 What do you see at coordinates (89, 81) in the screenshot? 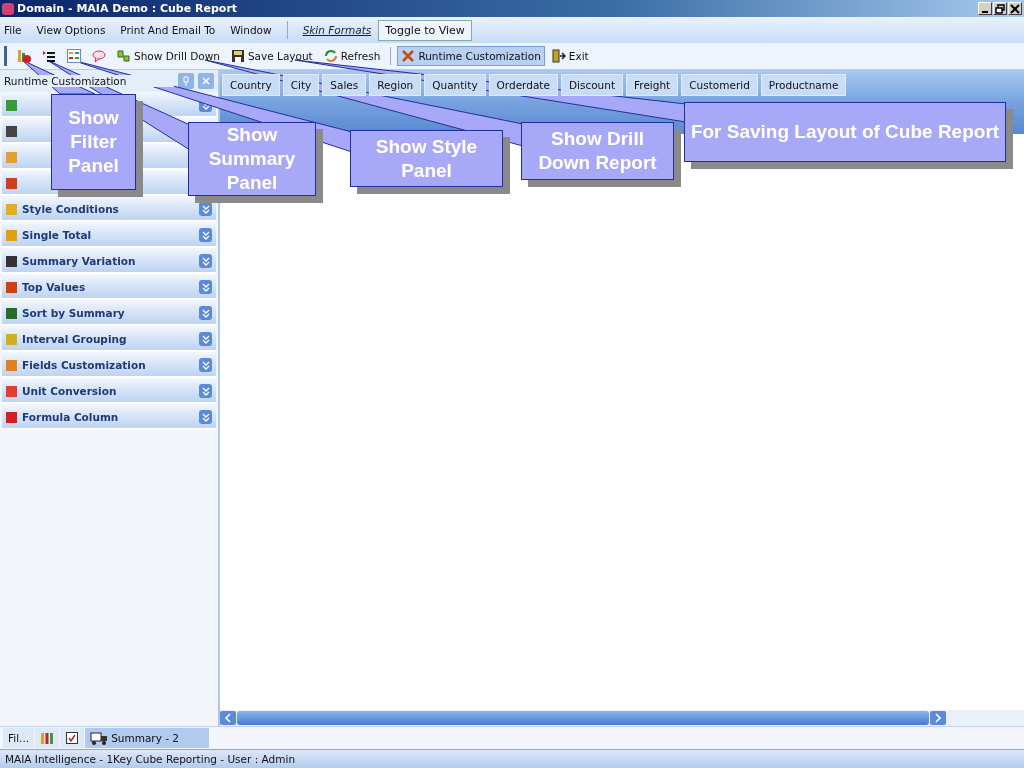
I see `panel-title: Runtime Customization` at bounding box center [89, 81].